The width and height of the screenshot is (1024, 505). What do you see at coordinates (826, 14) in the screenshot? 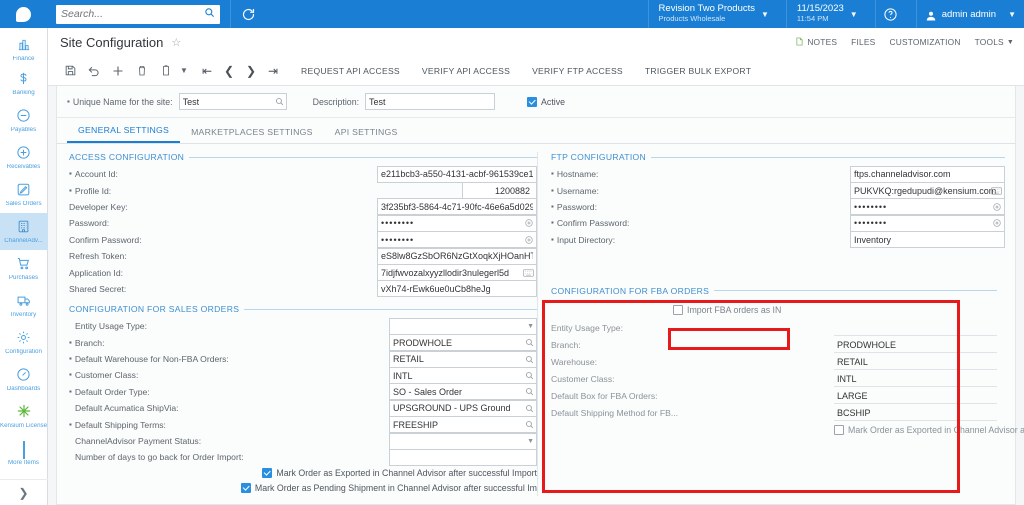
I see `business-date-selector: 11/15/2023 11:54 PM ▼` at bounding box center [826, 14].